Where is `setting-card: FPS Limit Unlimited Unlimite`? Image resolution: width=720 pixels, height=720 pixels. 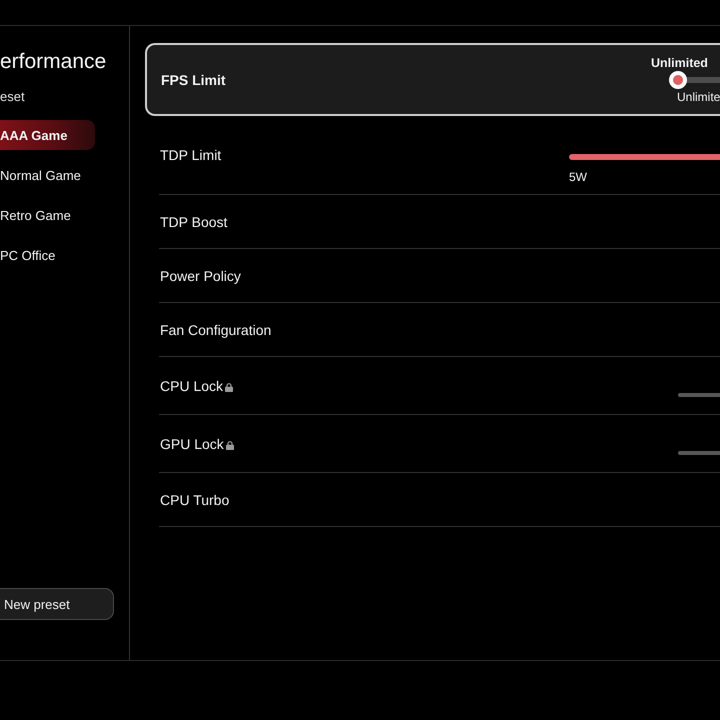
setting-card: FPS Limit Unlimited Unlimite is located at coordinates (432, 79).